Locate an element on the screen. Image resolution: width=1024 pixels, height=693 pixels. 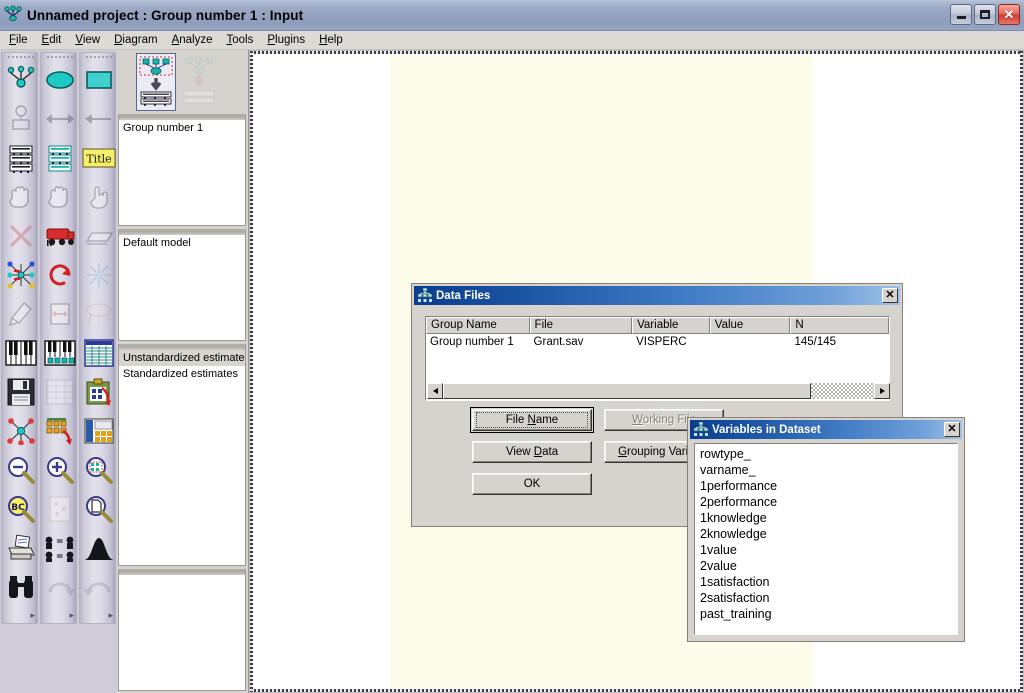
select-all-objects-icon is located at coordinates (20, 275).